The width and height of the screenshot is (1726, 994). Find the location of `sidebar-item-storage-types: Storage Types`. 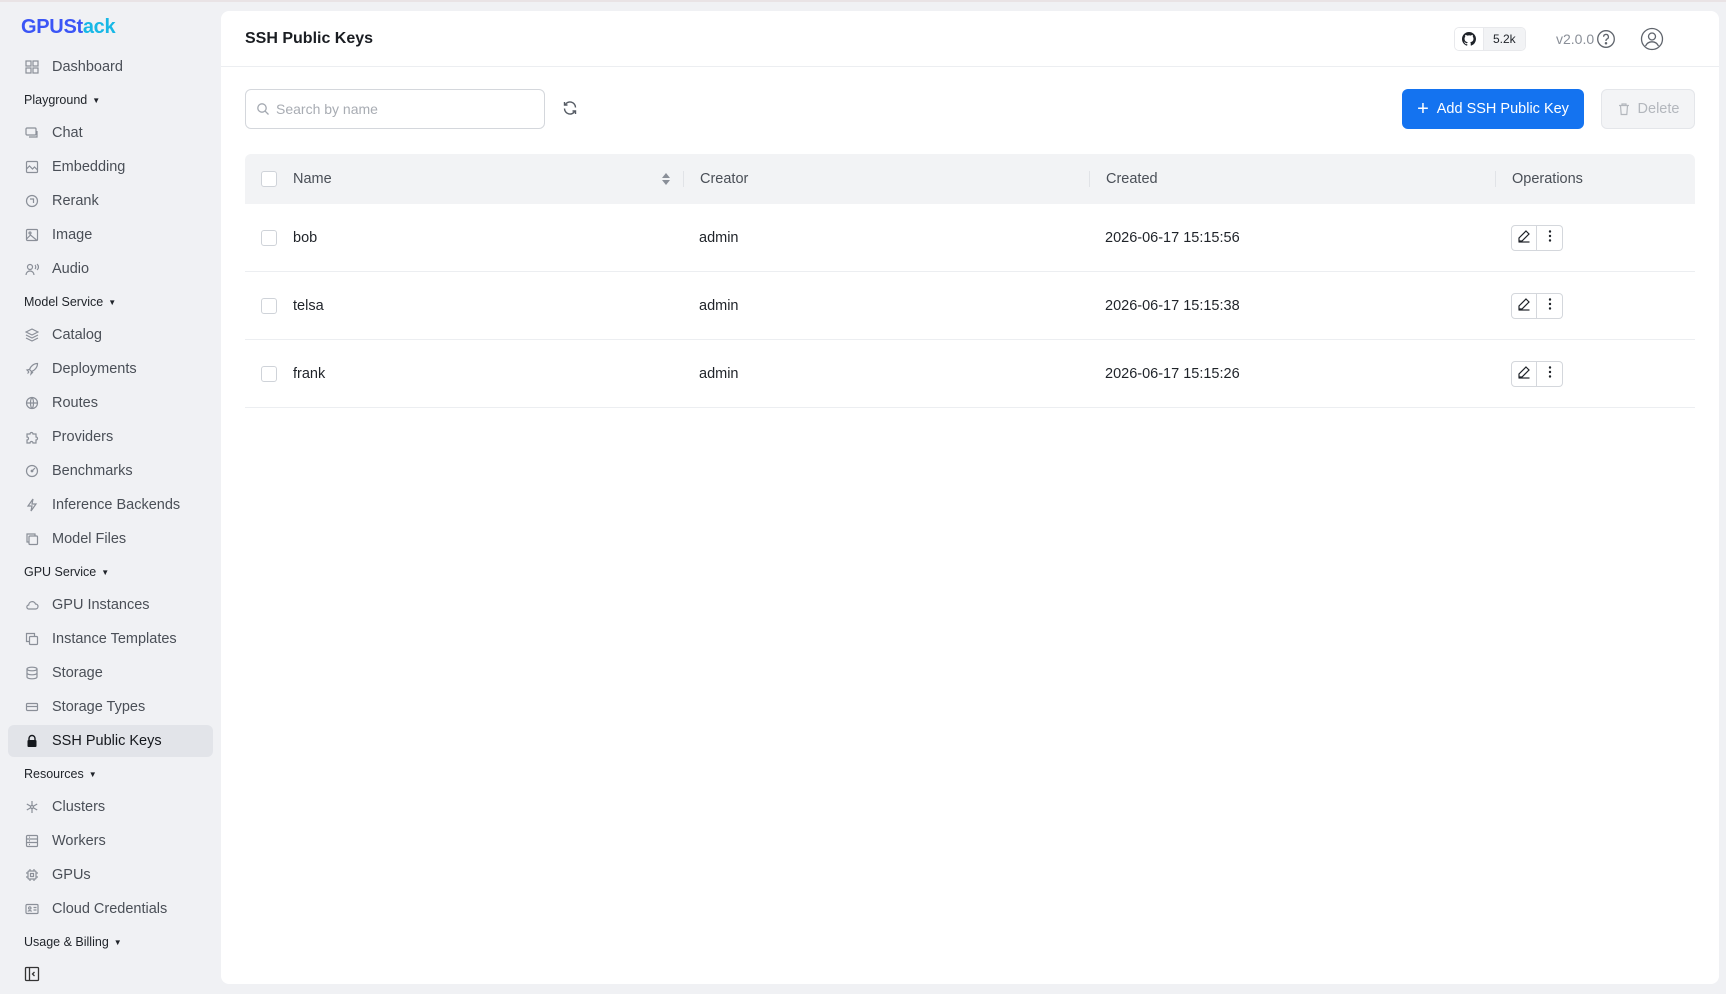

sidebar-item-storage-types: Storage Types is located at coordinates (110, 707).